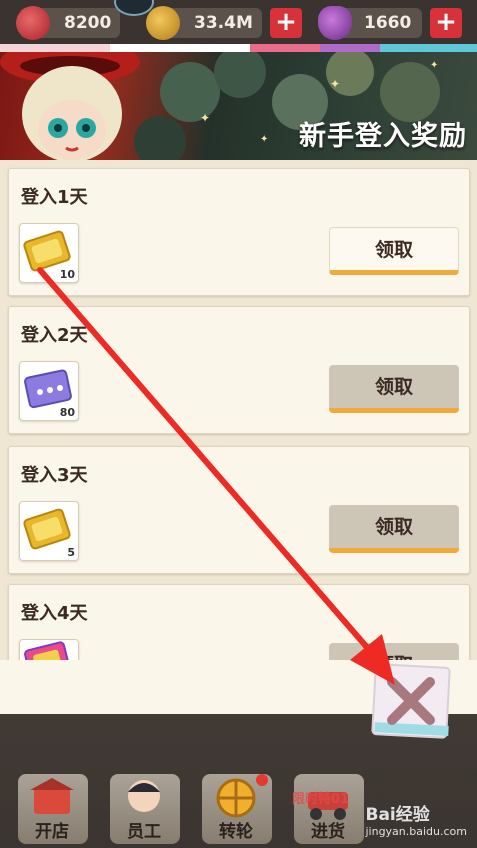  I want to click on watermark-logo: Bai经验, so click(397, 815).